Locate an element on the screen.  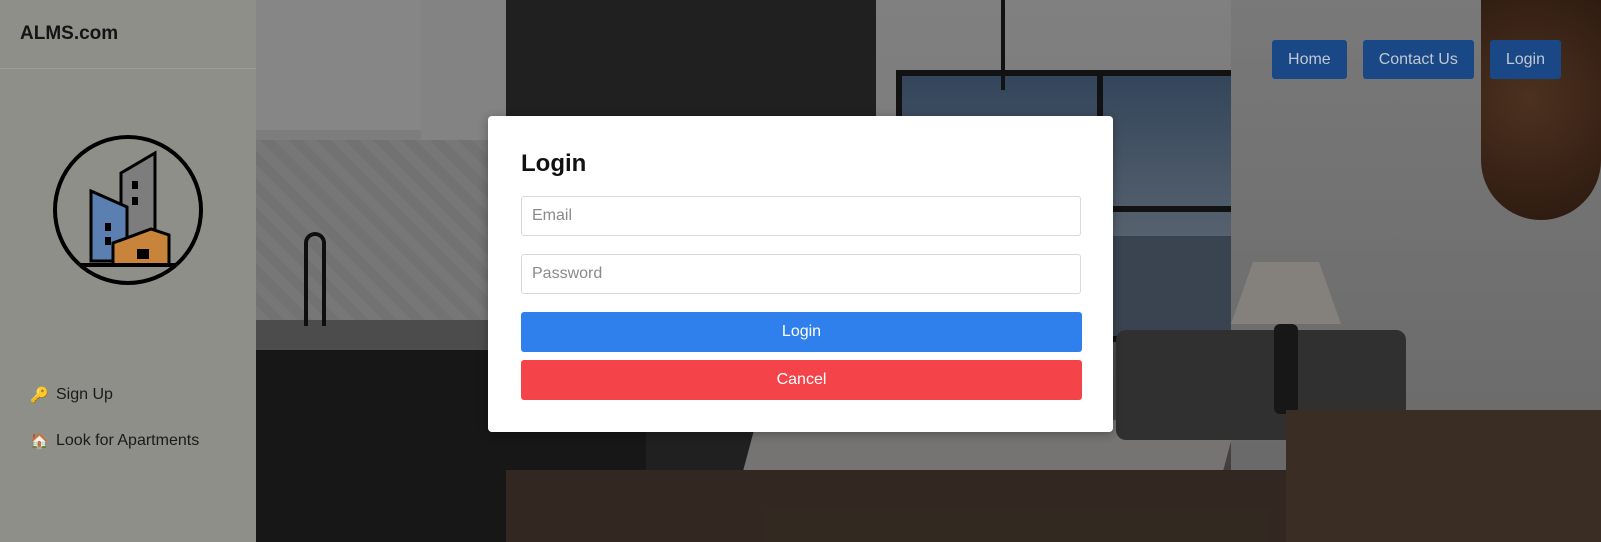
sidebar-nav: 🔑 Sign Up 🏠 Look for Apartments is located at coordinates (114, 432).